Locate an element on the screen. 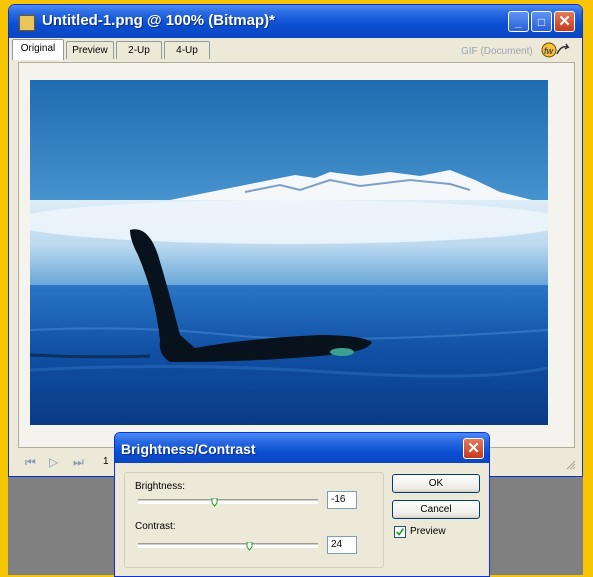  contrast-value-input: 24 is located at coordinates (342, 545).